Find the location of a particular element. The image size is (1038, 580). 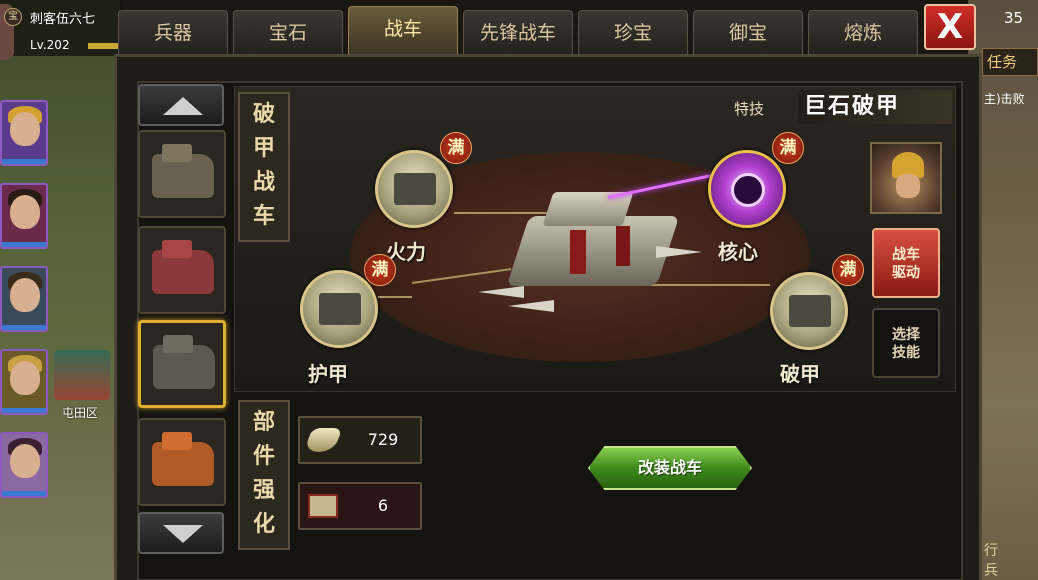

player-info: 宝 刺客伍六七 Lv.202 is located at coordinates (61, 30).